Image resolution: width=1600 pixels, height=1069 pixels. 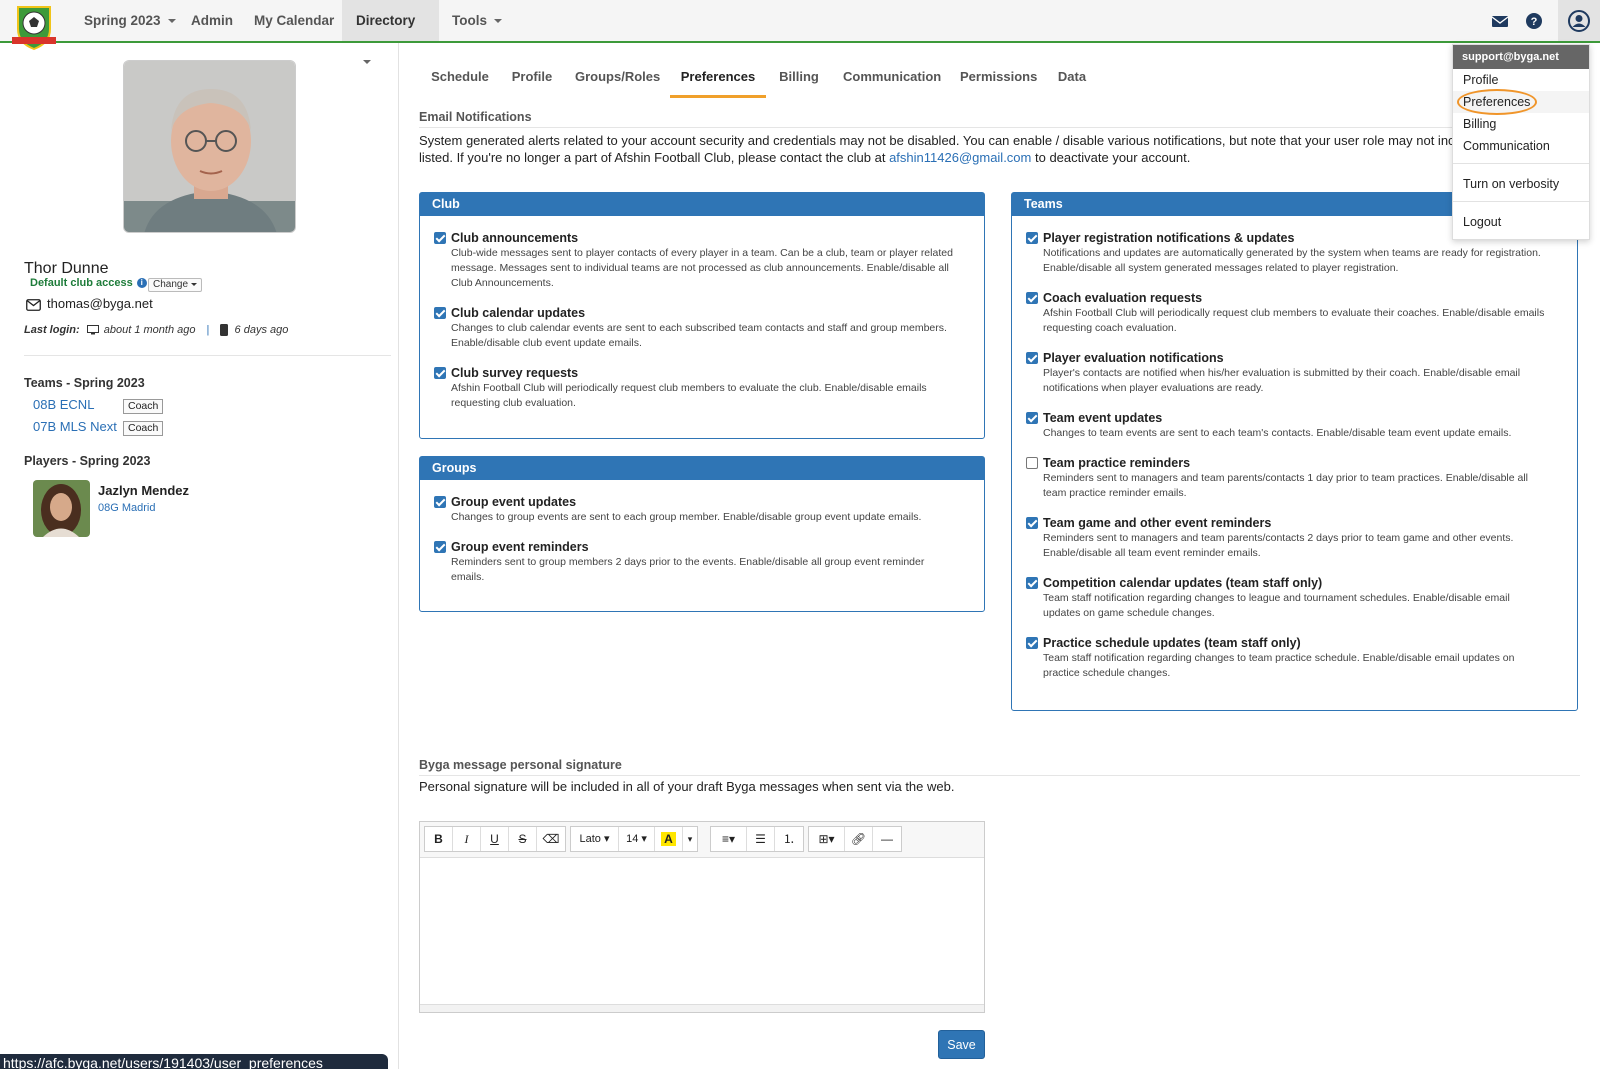 What do you see at coordinates (637, 839) in the screenshot?
I see `font-size-select: 14 ▾` at bounding box center [637, 839].